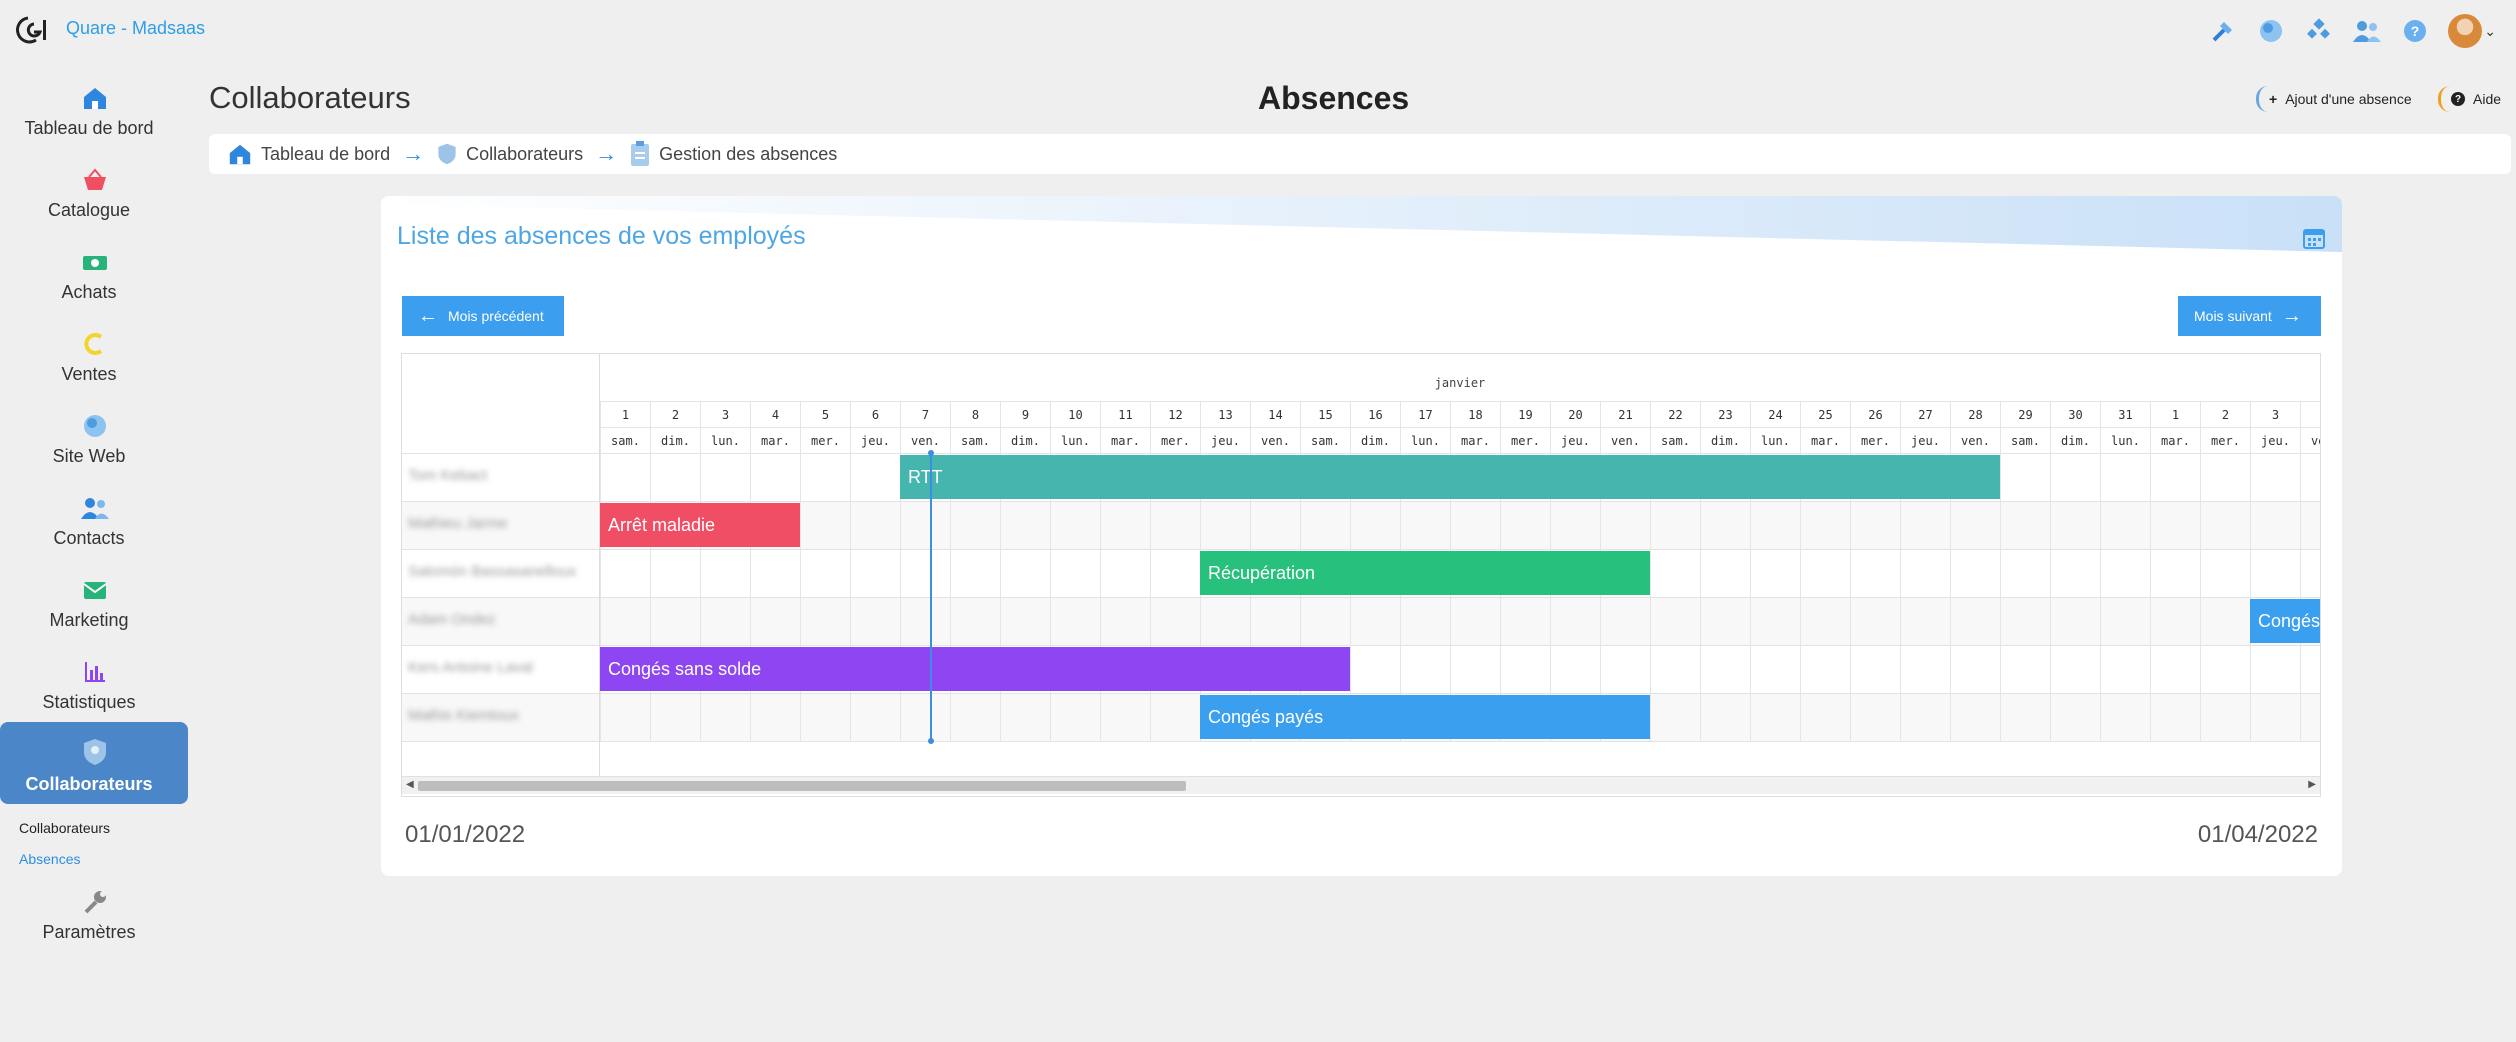  Describe the element at coordinates (700, 525) in the screenshot. I see `absence-bar: Arrêt maladie` at that location.